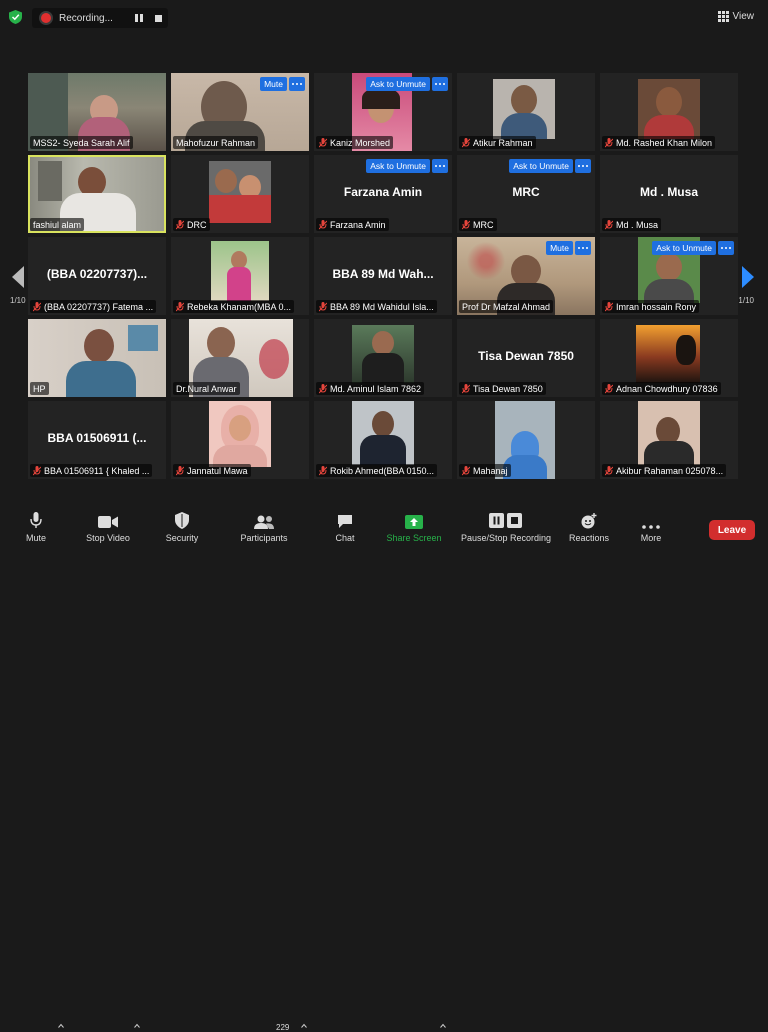 The image size is (768, 1032). I want to click on participant-name: Md. Aminul Islam 7862, so click(370, 388).